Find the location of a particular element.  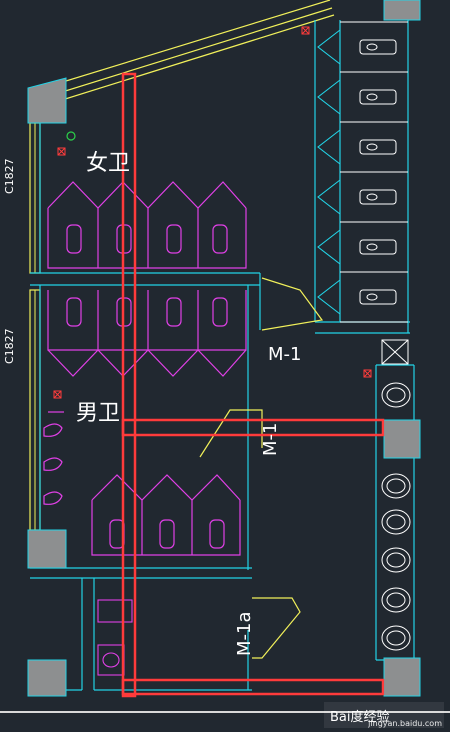

window-label-c1827-top: C1827 is located at coordinates (9, 176).